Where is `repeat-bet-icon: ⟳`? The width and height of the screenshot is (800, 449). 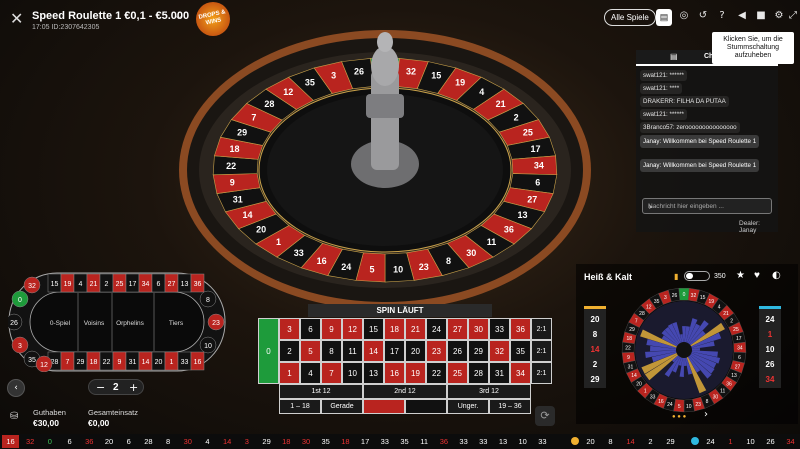
repeat-bet-icon: ⟳ is located at coordinates (545, 416).